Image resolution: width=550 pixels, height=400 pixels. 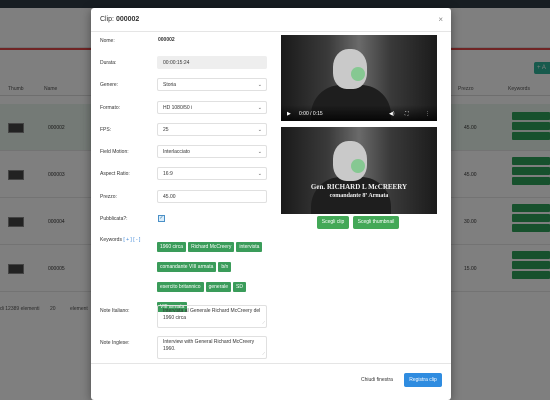 What do you see at coordinates (311, 114) in the screenshot?
I see `video-time: 0:00 / 0:15` at bounding box center [311, 114].